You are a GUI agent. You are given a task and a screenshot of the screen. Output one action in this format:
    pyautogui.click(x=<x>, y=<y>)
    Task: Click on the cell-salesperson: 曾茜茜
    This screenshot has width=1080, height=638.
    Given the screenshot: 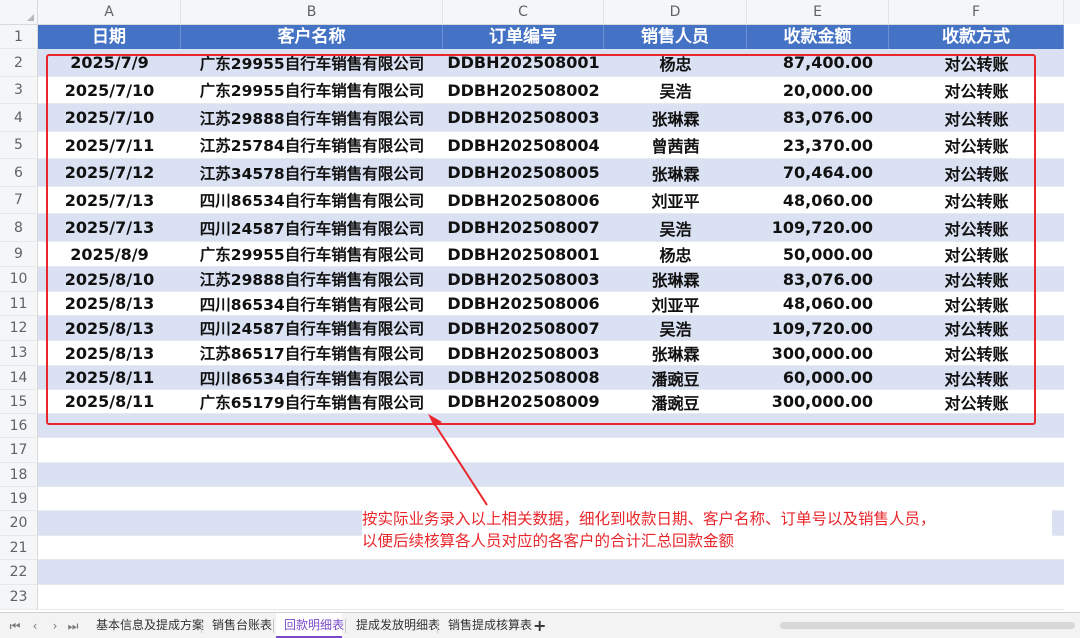 What is the action you would take?
    pyautogui.click(x=675, y=145)
    